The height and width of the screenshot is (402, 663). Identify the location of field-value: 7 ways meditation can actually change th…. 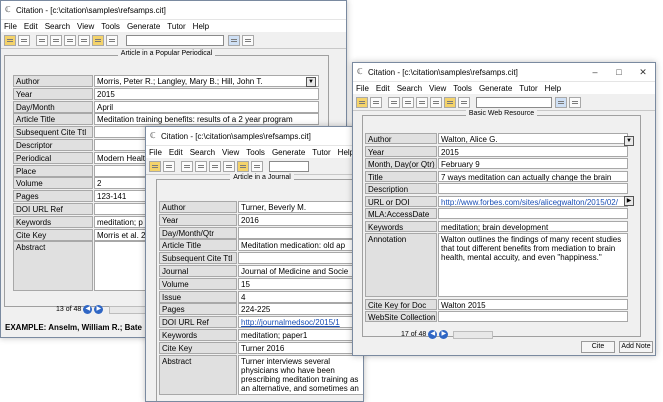
(533, 176).